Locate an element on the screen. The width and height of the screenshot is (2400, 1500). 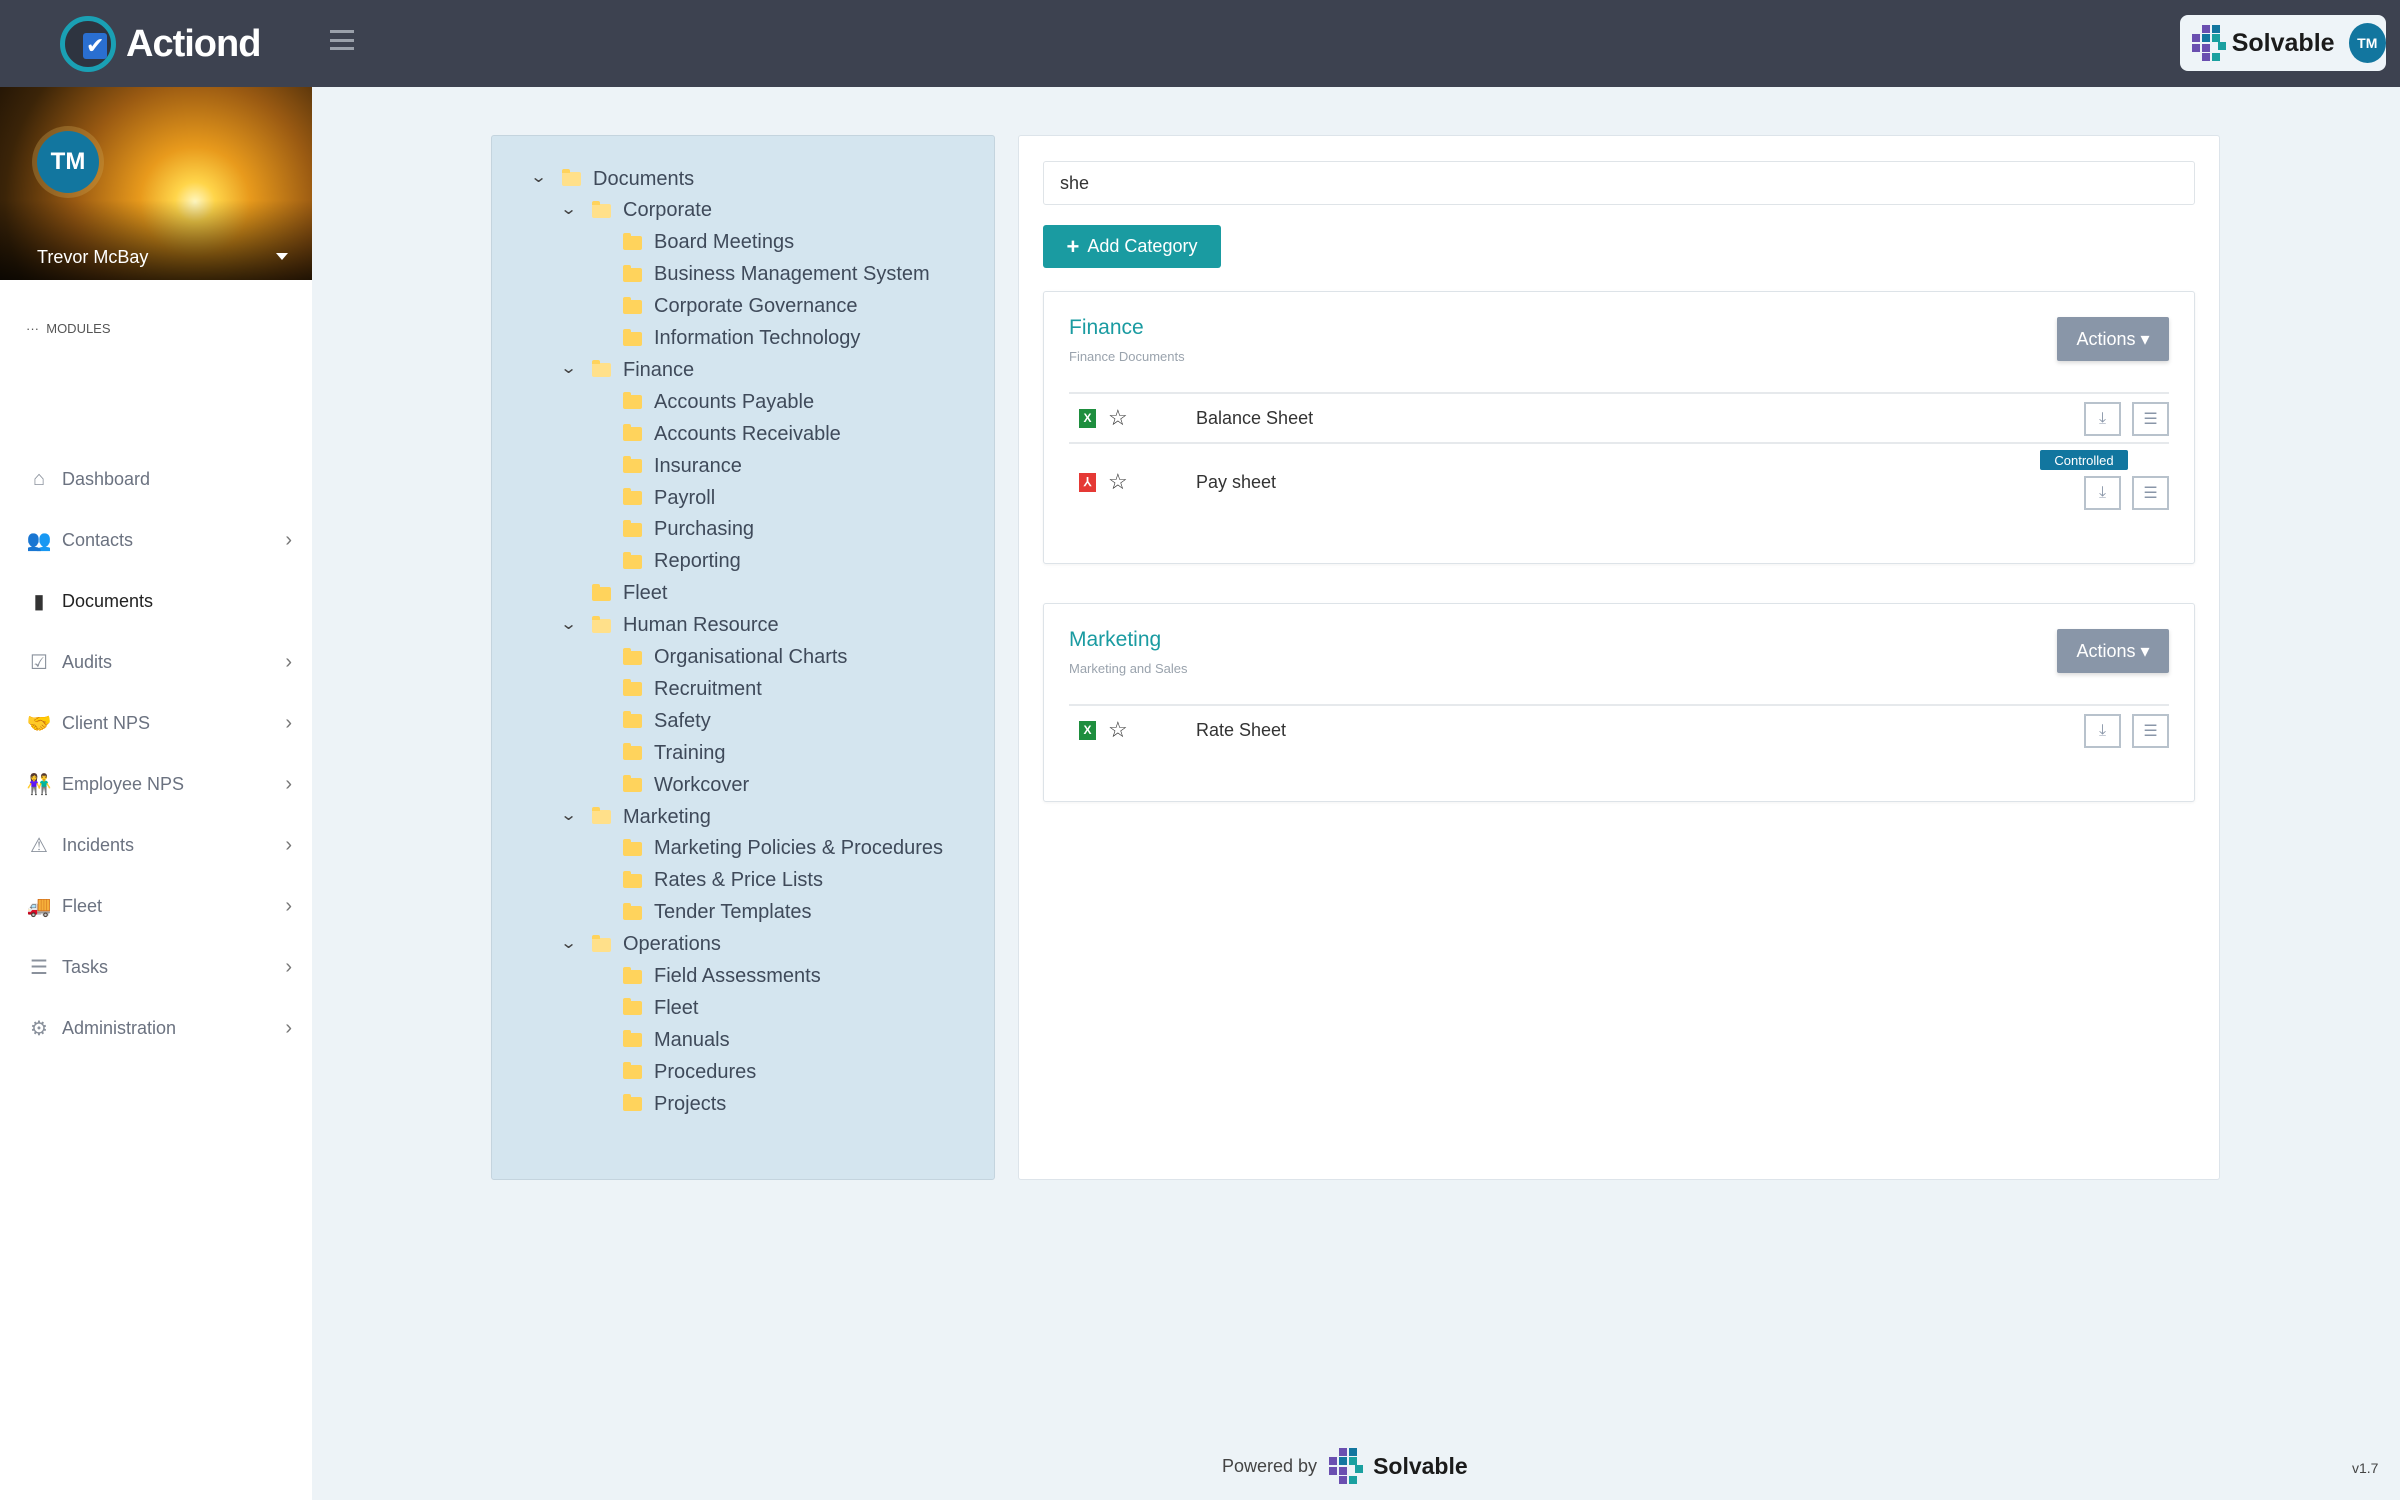
top-header: Actiond Solvable TM is located at coordinates (1200, 43).